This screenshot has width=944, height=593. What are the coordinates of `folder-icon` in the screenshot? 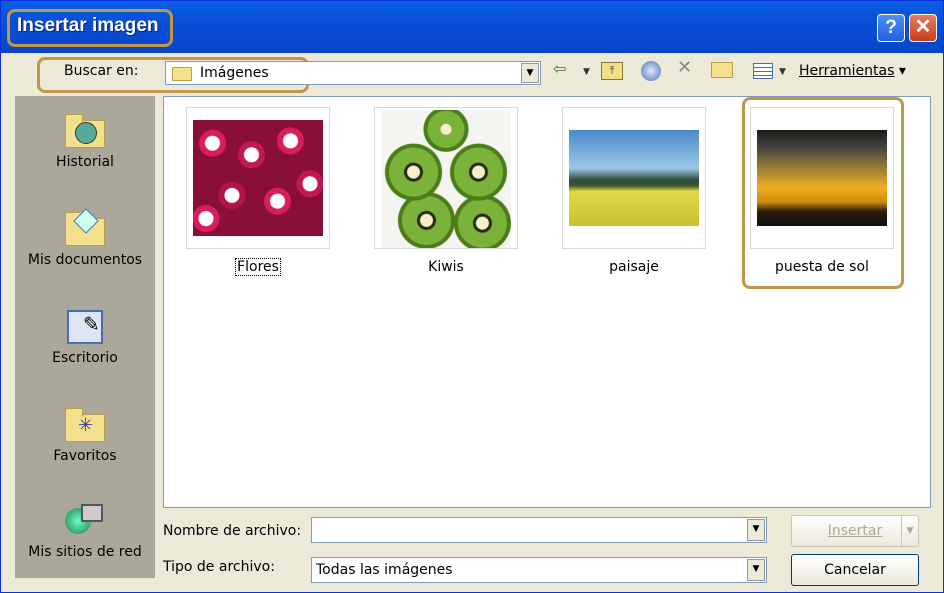 It's located at (182, 74).